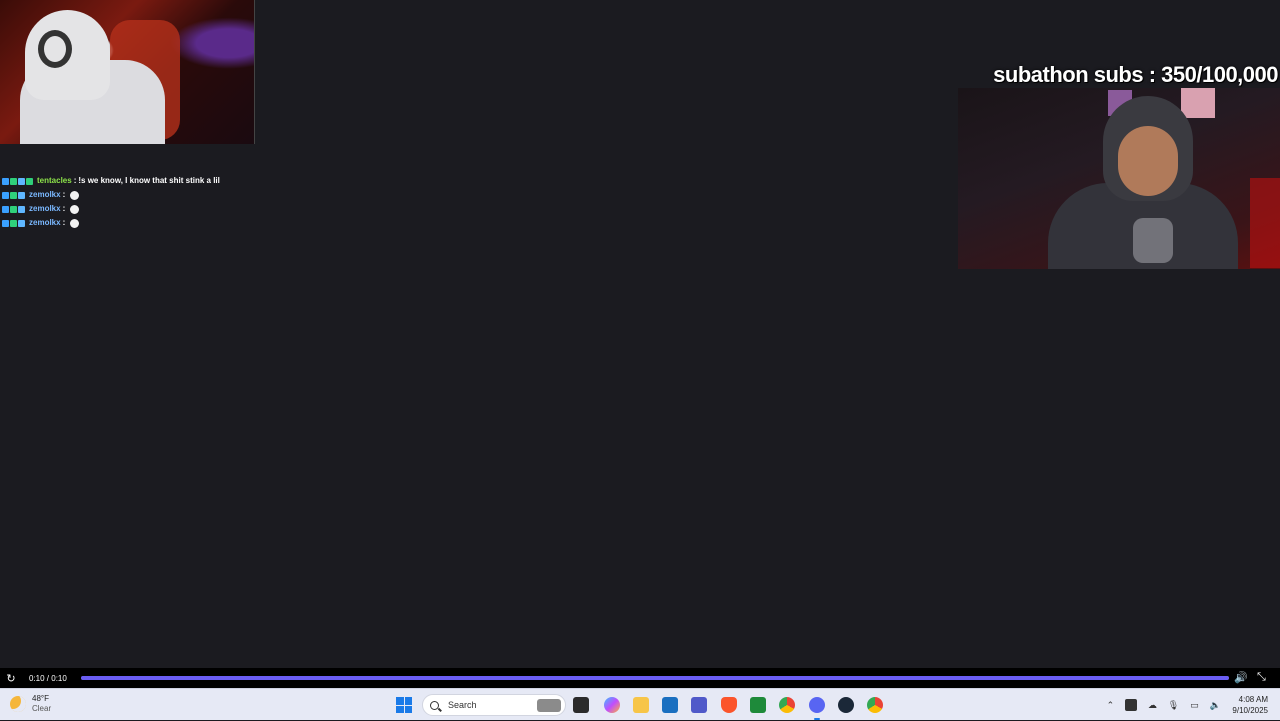  What do you see at coordinates (1153, 240) in the screenshot?
I see `hoodie-print` at bounding box center [1153, 240].